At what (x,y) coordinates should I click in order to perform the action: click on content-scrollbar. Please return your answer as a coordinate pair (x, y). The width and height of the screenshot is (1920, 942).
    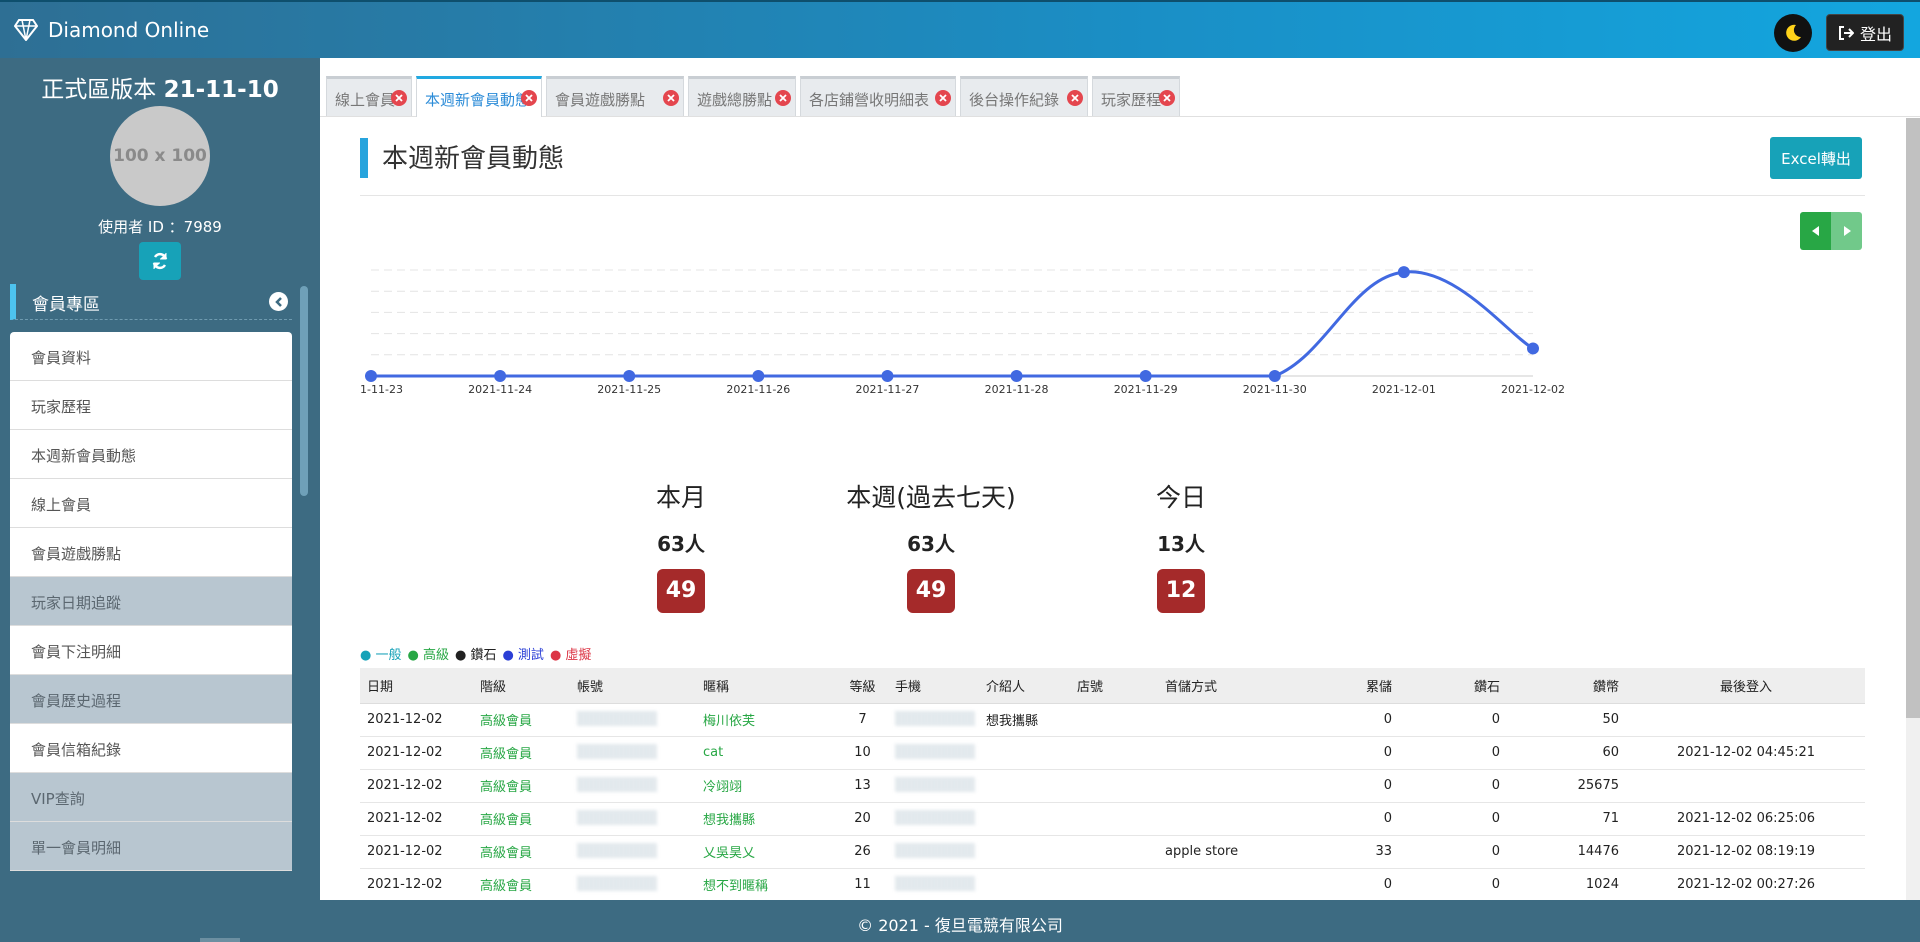
    Looking at the image, I should click on (1913, 509).